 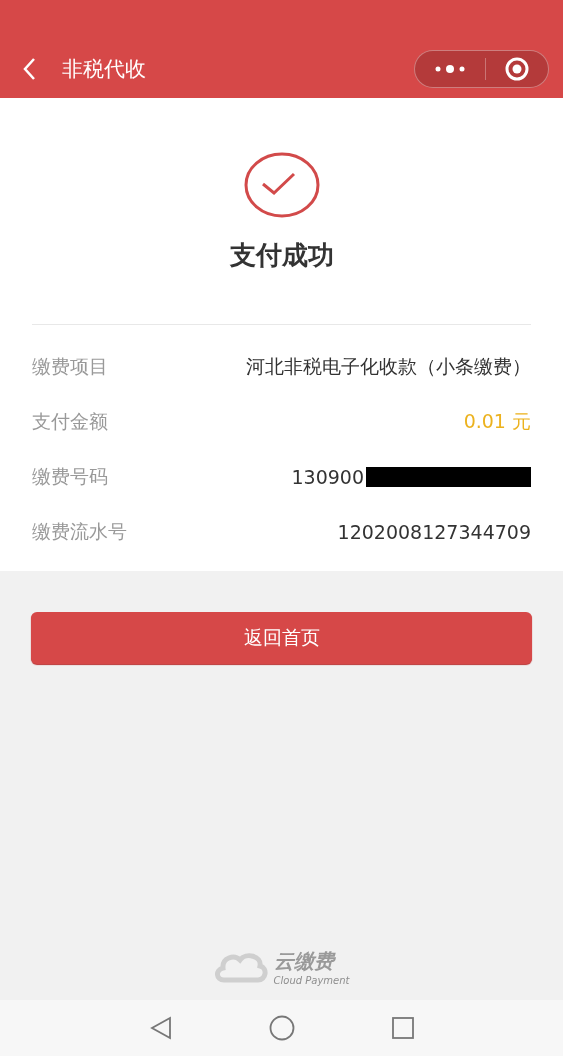 What do you see at coordinates (70, 421) in the screenshot?
I see `detail-label: 支付金额` at bounding box center [70, 421].